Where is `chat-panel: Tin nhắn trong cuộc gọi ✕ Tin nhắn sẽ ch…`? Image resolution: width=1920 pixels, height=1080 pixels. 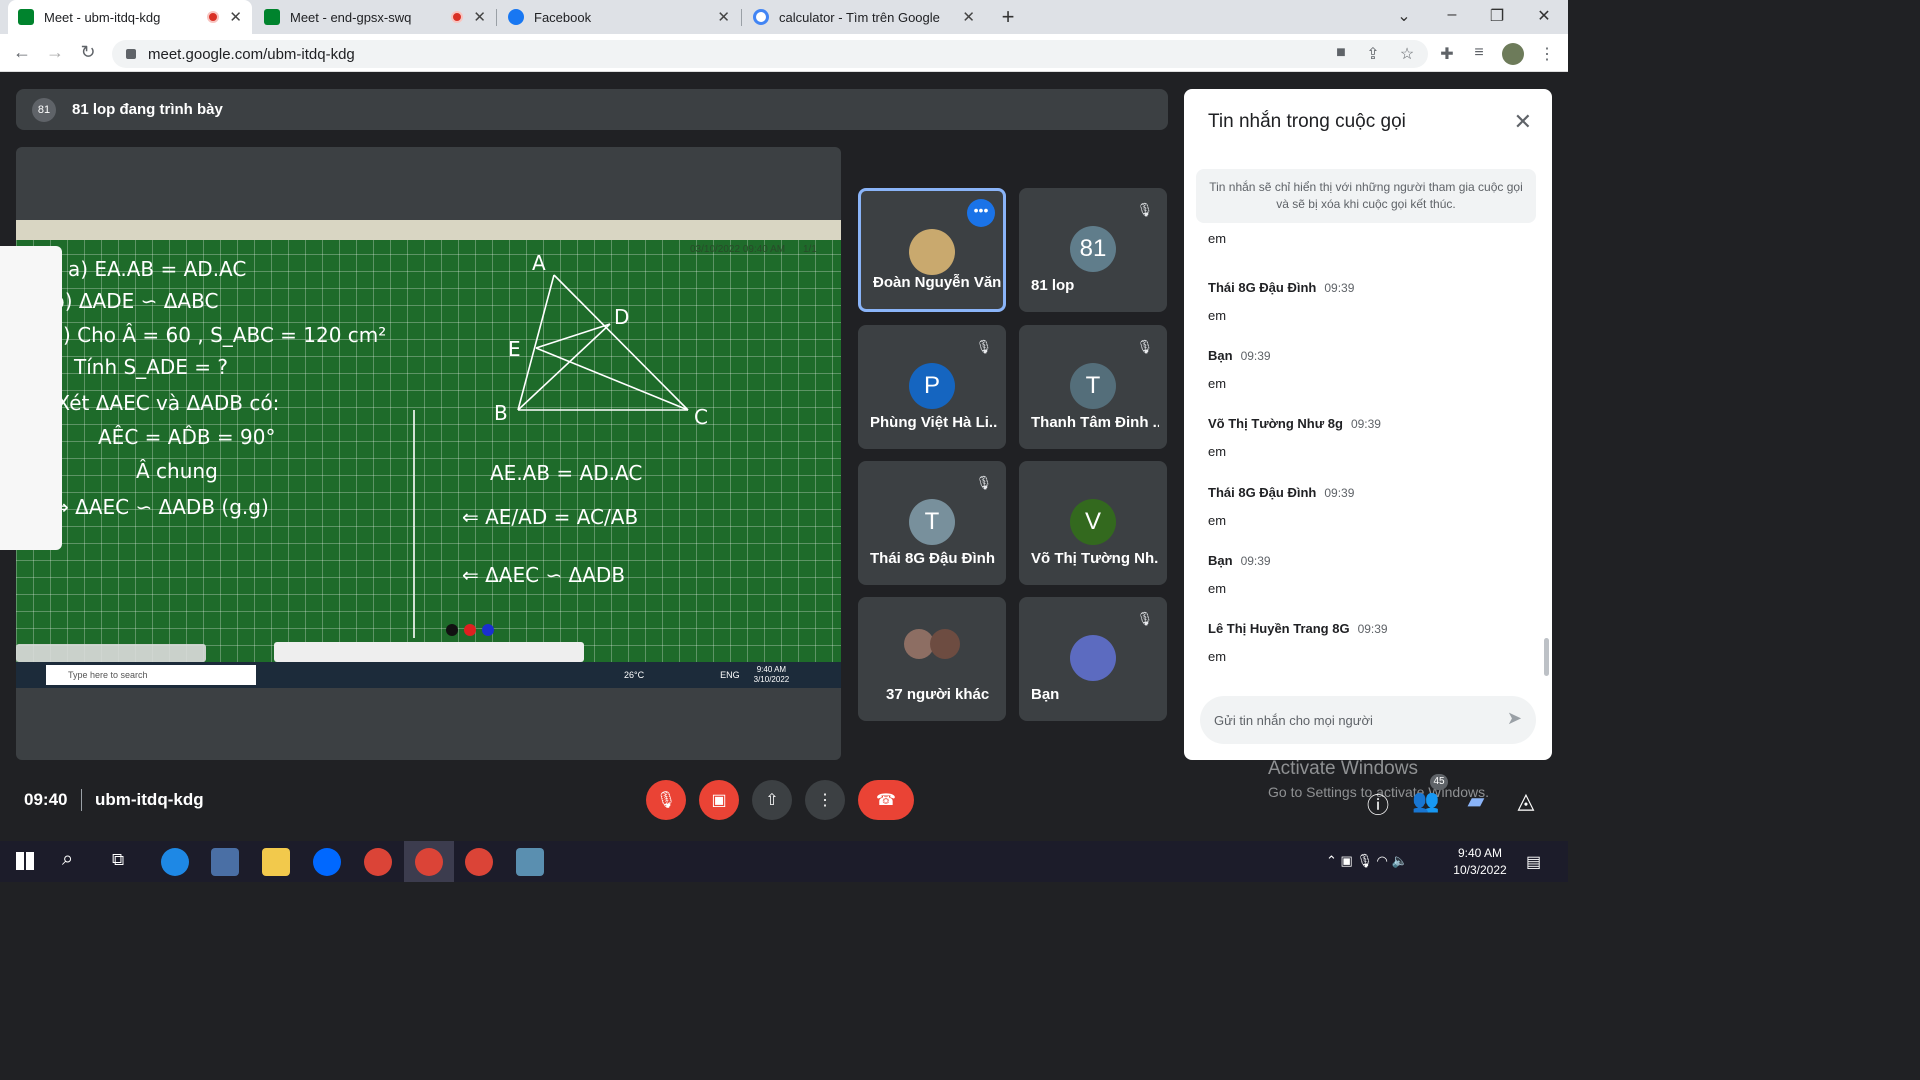 chat-panel: Tin nhắn trong cuộc gọi ✕ Tin nhắn sẽ ch… is located at coordinates (1368, 424).